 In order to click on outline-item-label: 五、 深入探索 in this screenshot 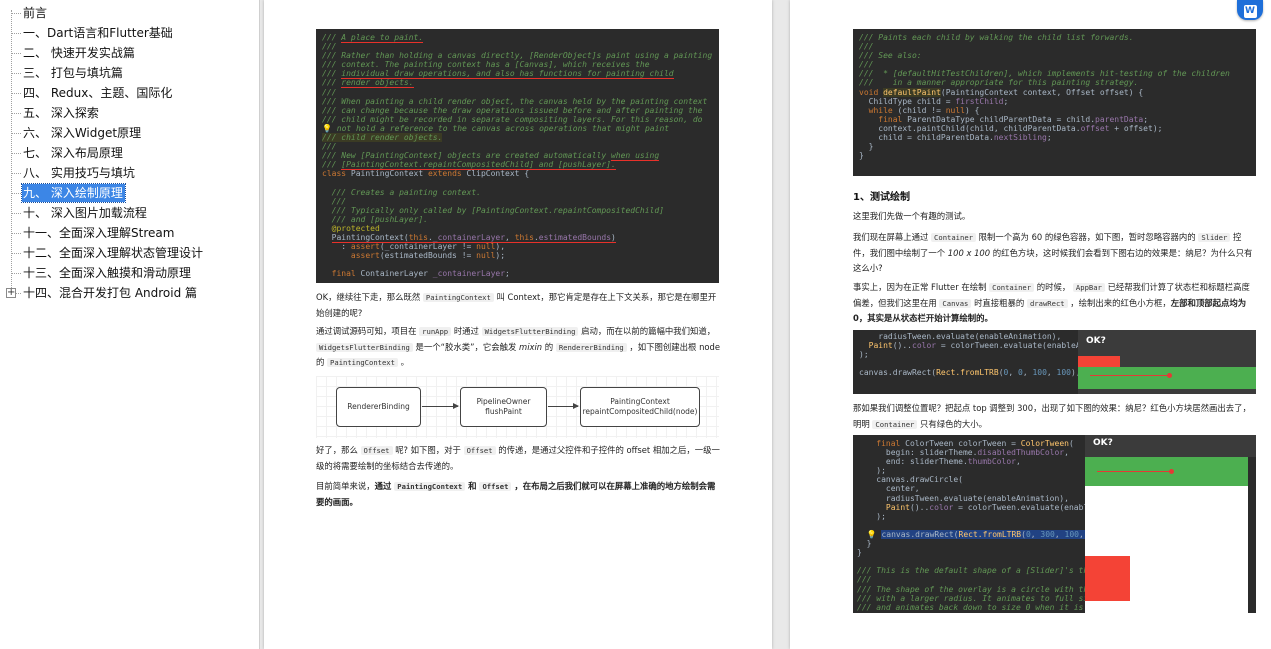, I will do `click(61, 113)`.